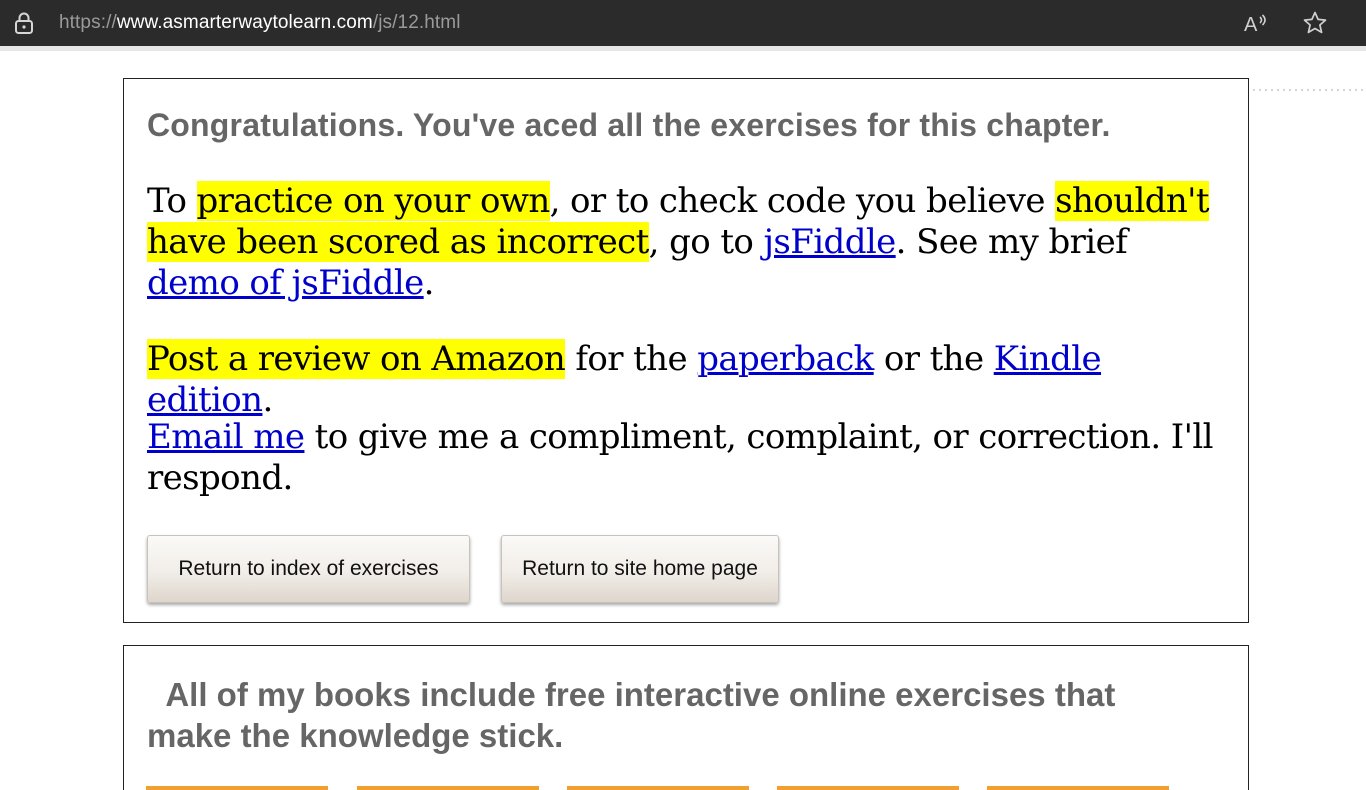  I want to click on favorite-star-icon, so click(1315, 23).